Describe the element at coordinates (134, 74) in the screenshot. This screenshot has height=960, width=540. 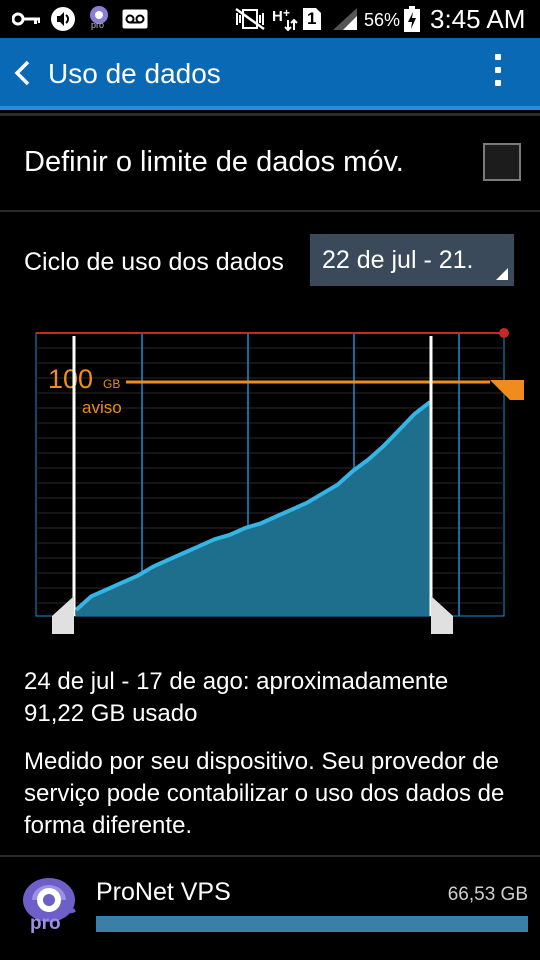
I see `page-title: Uso de dados` at that location.